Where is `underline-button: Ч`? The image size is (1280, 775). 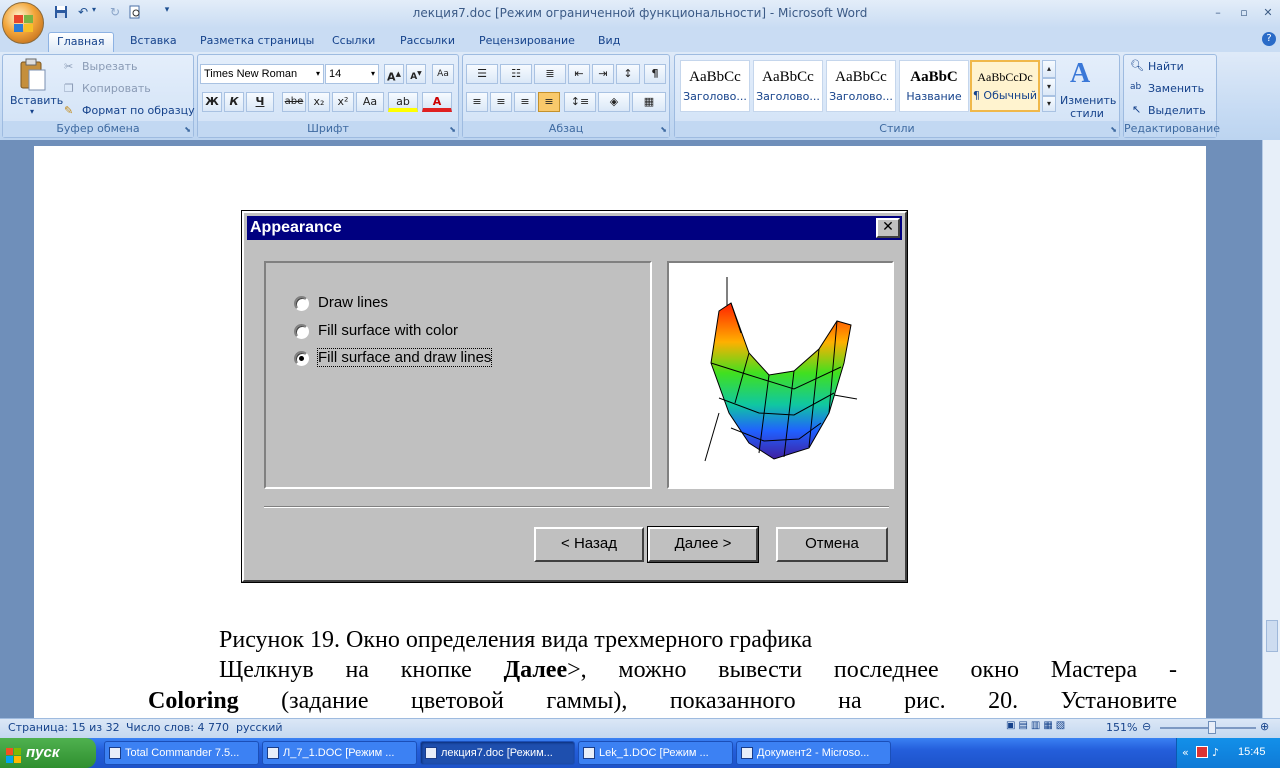 underline-button: Ч is located at coordinates (260, 102).